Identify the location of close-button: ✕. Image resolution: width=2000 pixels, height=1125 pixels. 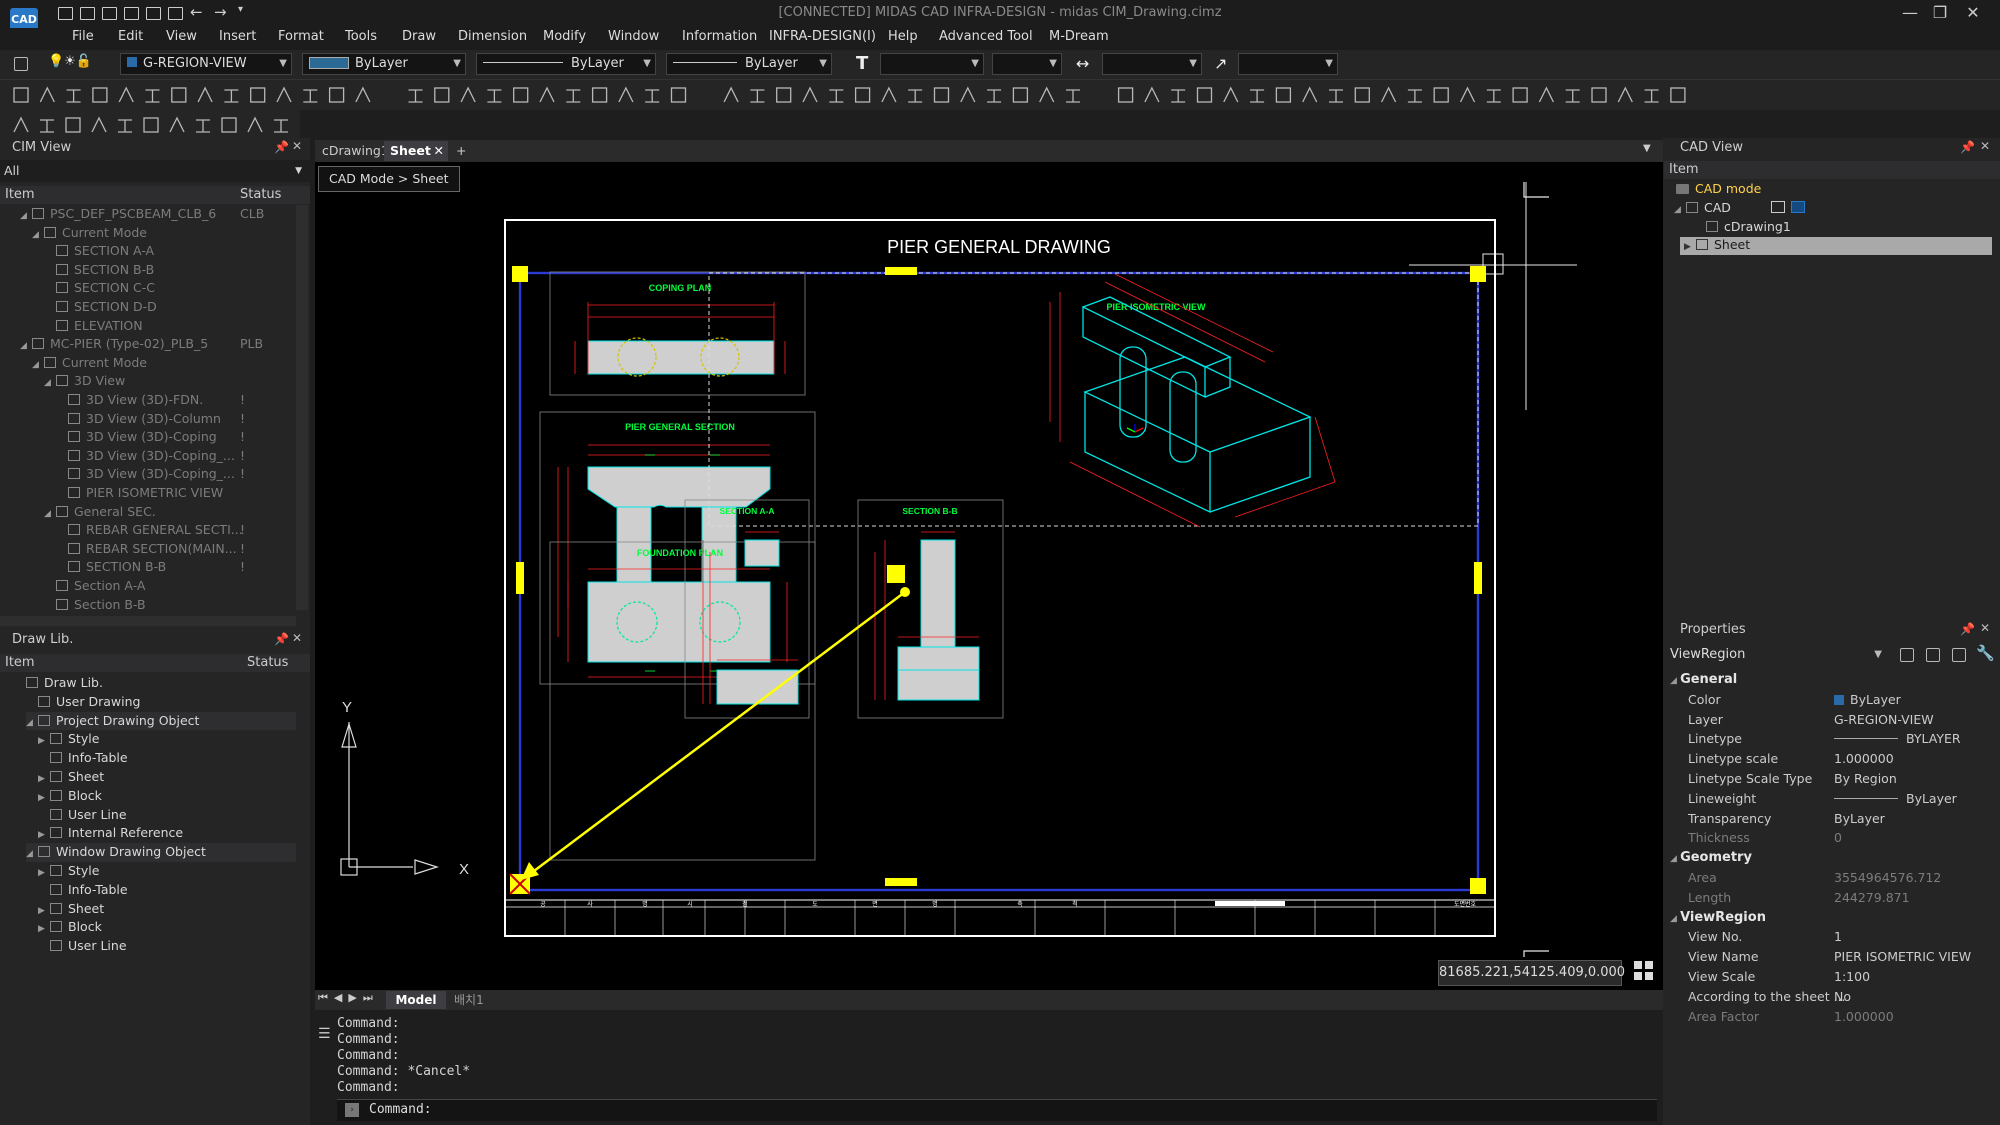
(1973, 12).